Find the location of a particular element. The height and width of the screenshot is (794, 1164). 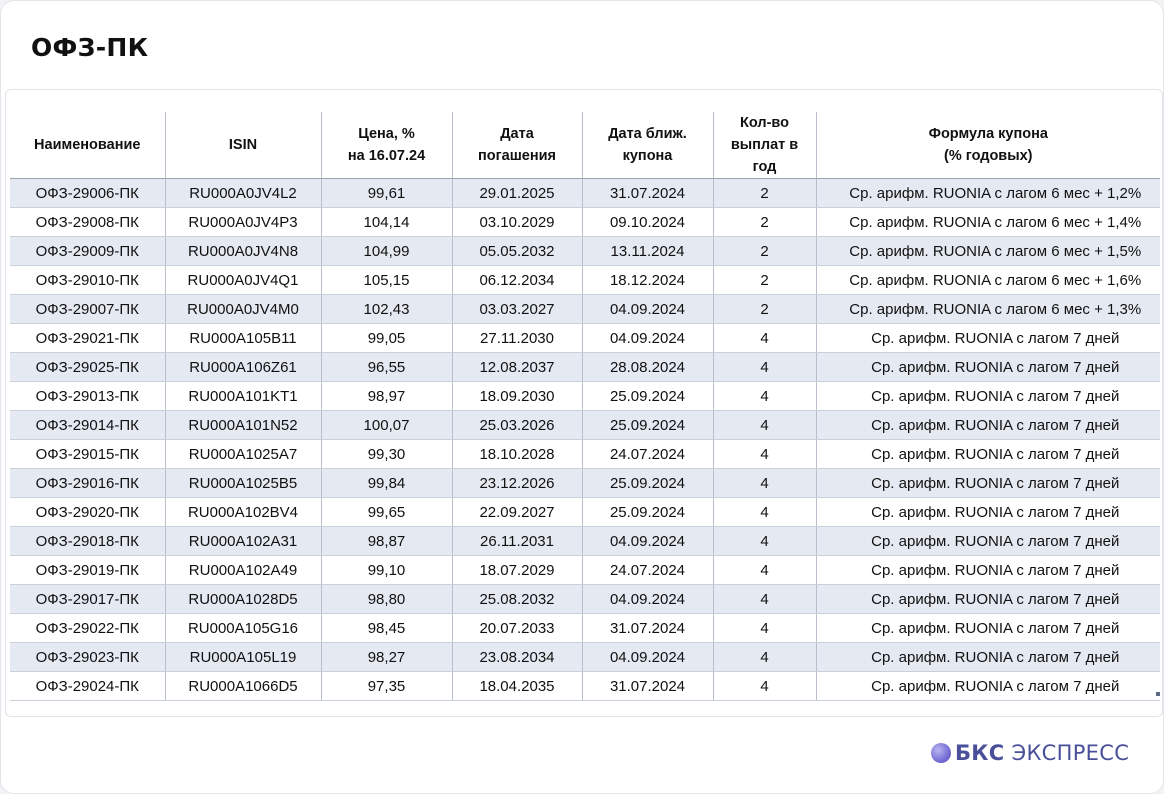

table-cell: 104,99 is located at coordinates (387, 251).